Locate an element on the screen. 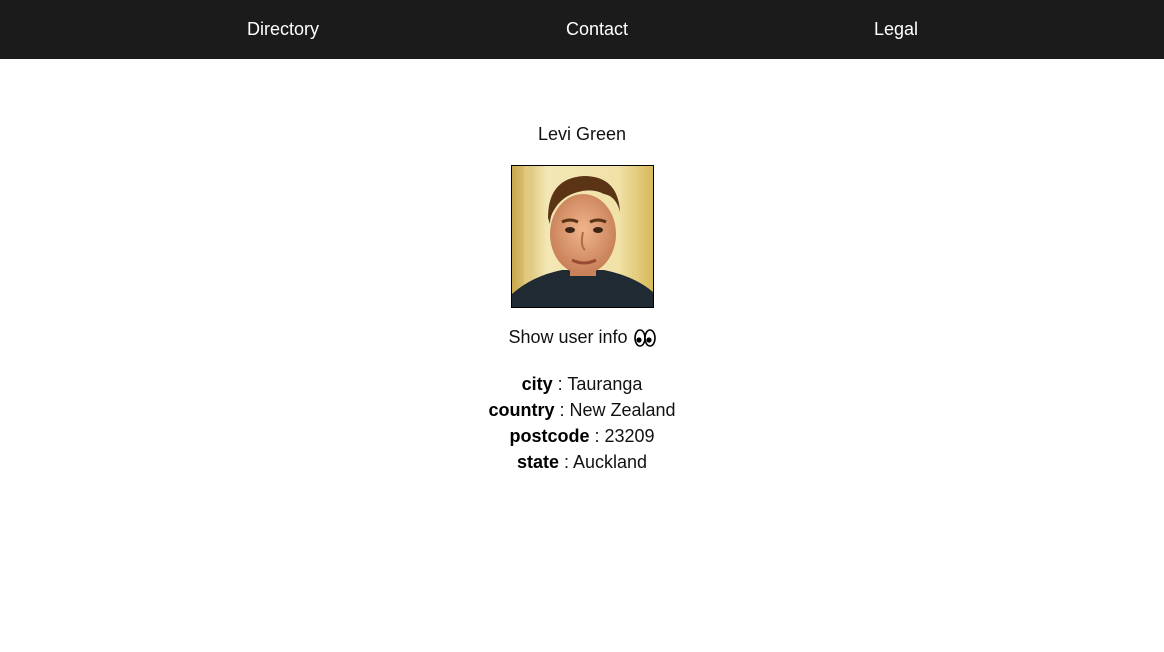  info-row-state: state : Auckland is located at coordinates (582, 462).